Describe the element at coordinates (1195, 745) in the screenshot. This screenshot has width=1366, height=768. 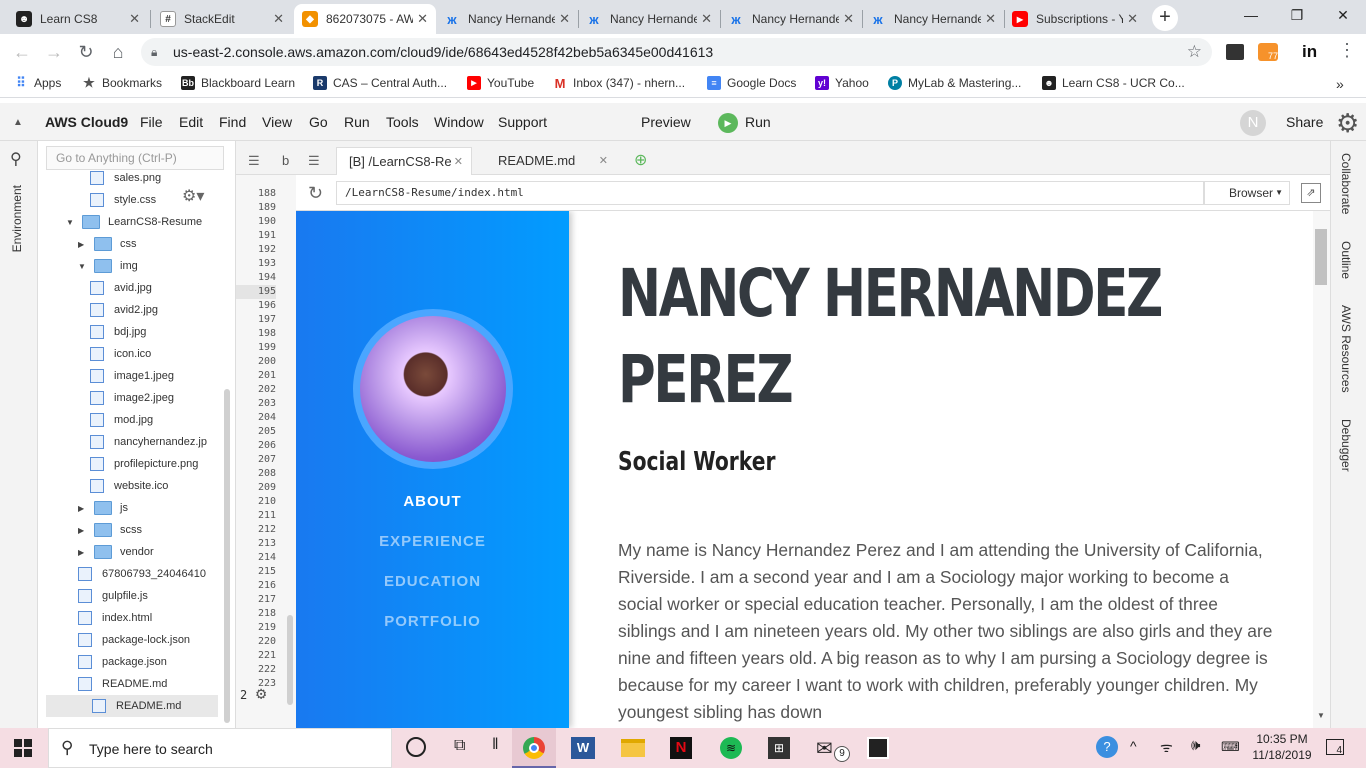
I see `volume-icon: 🕪︎` at that location.